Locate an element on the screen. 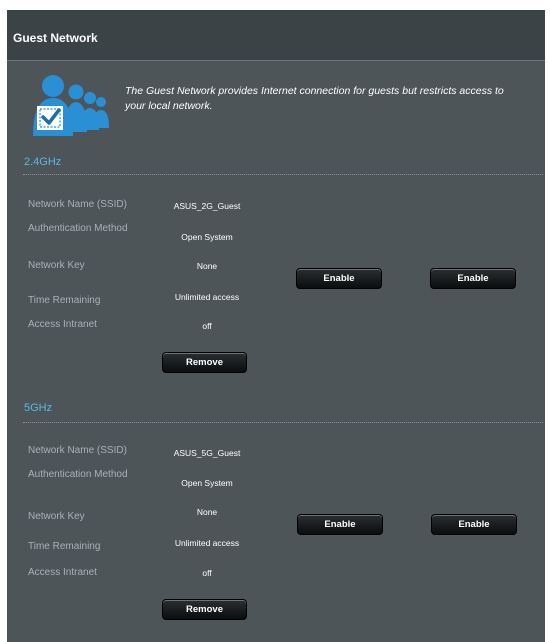 The image size is (550, 642). access-intranet-label-2g: Access Intranet is located at coordinates (62, 324).